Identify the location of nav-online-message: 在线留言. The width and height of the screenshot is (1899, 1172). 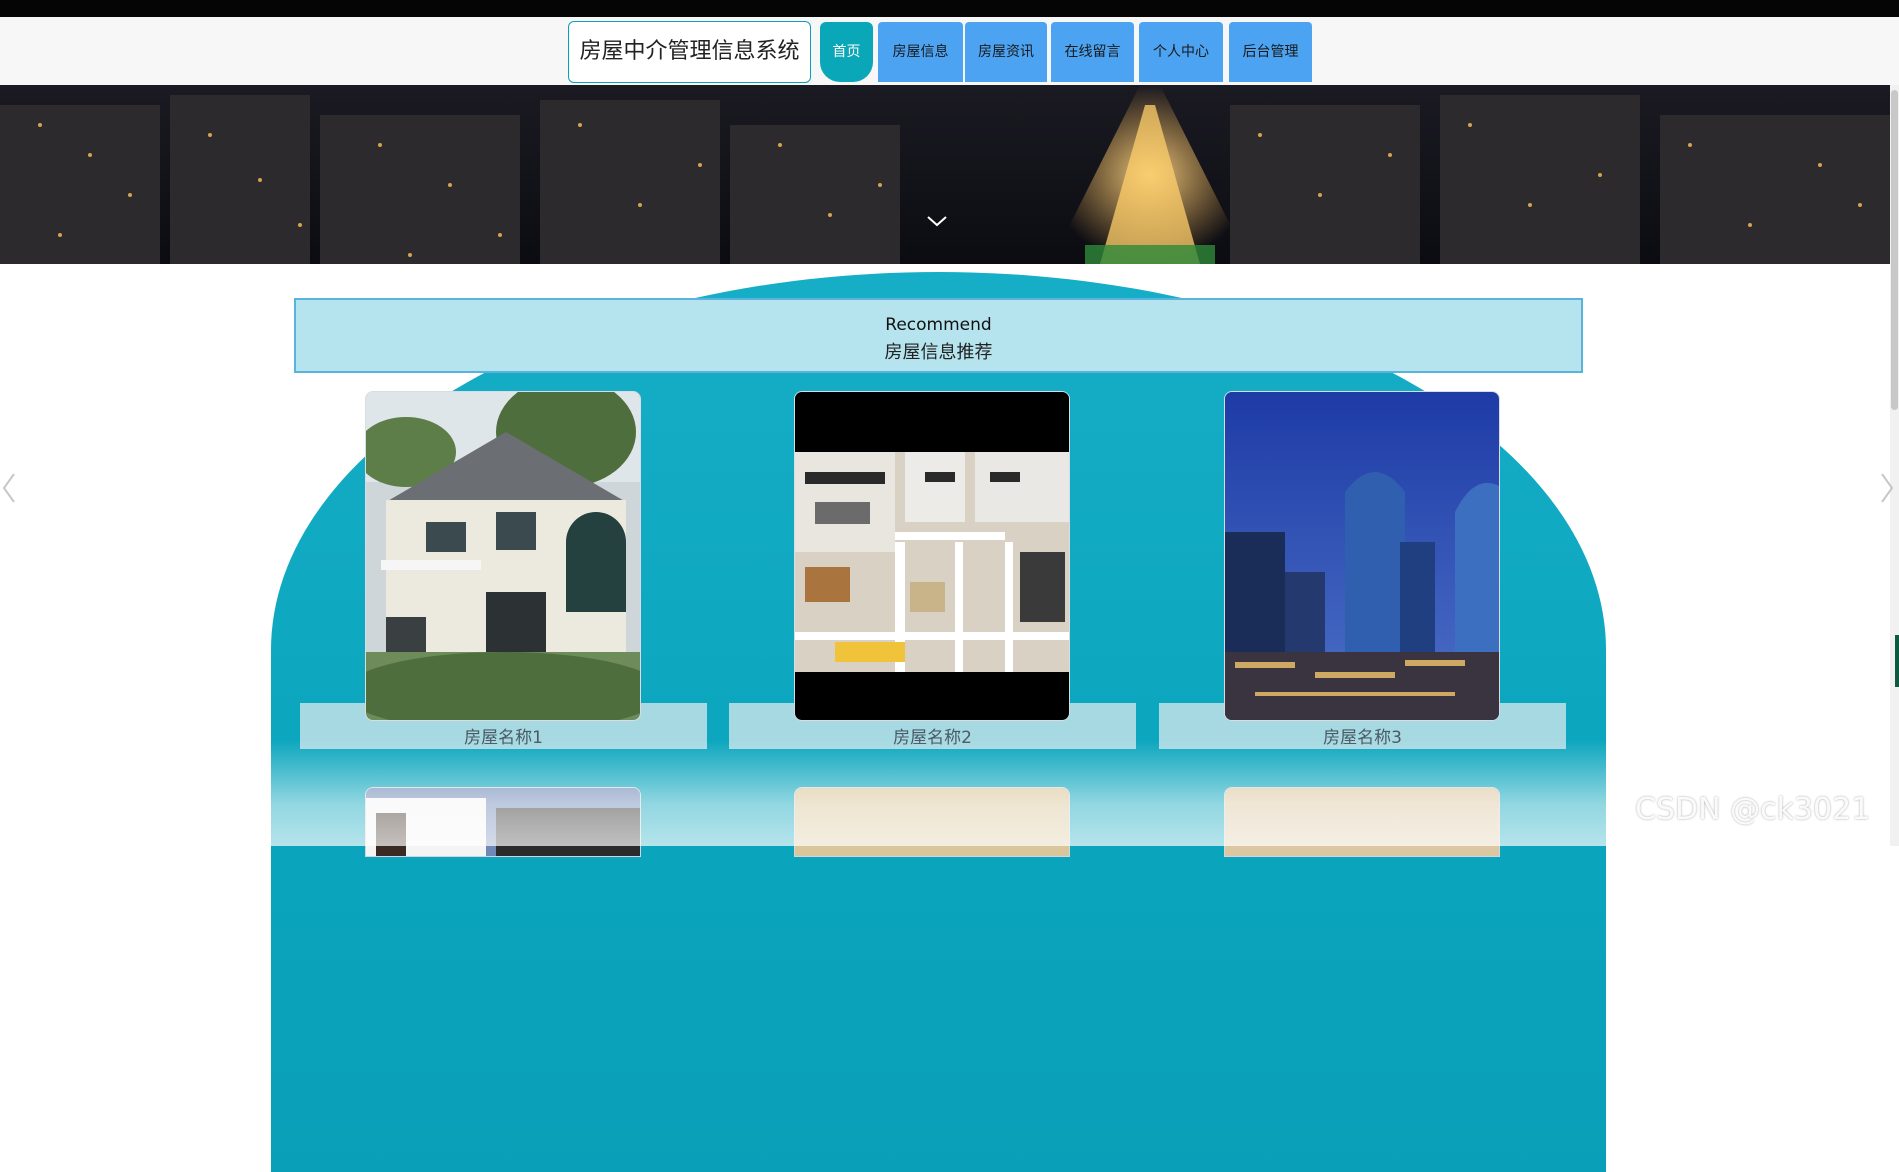
(1092, 52).